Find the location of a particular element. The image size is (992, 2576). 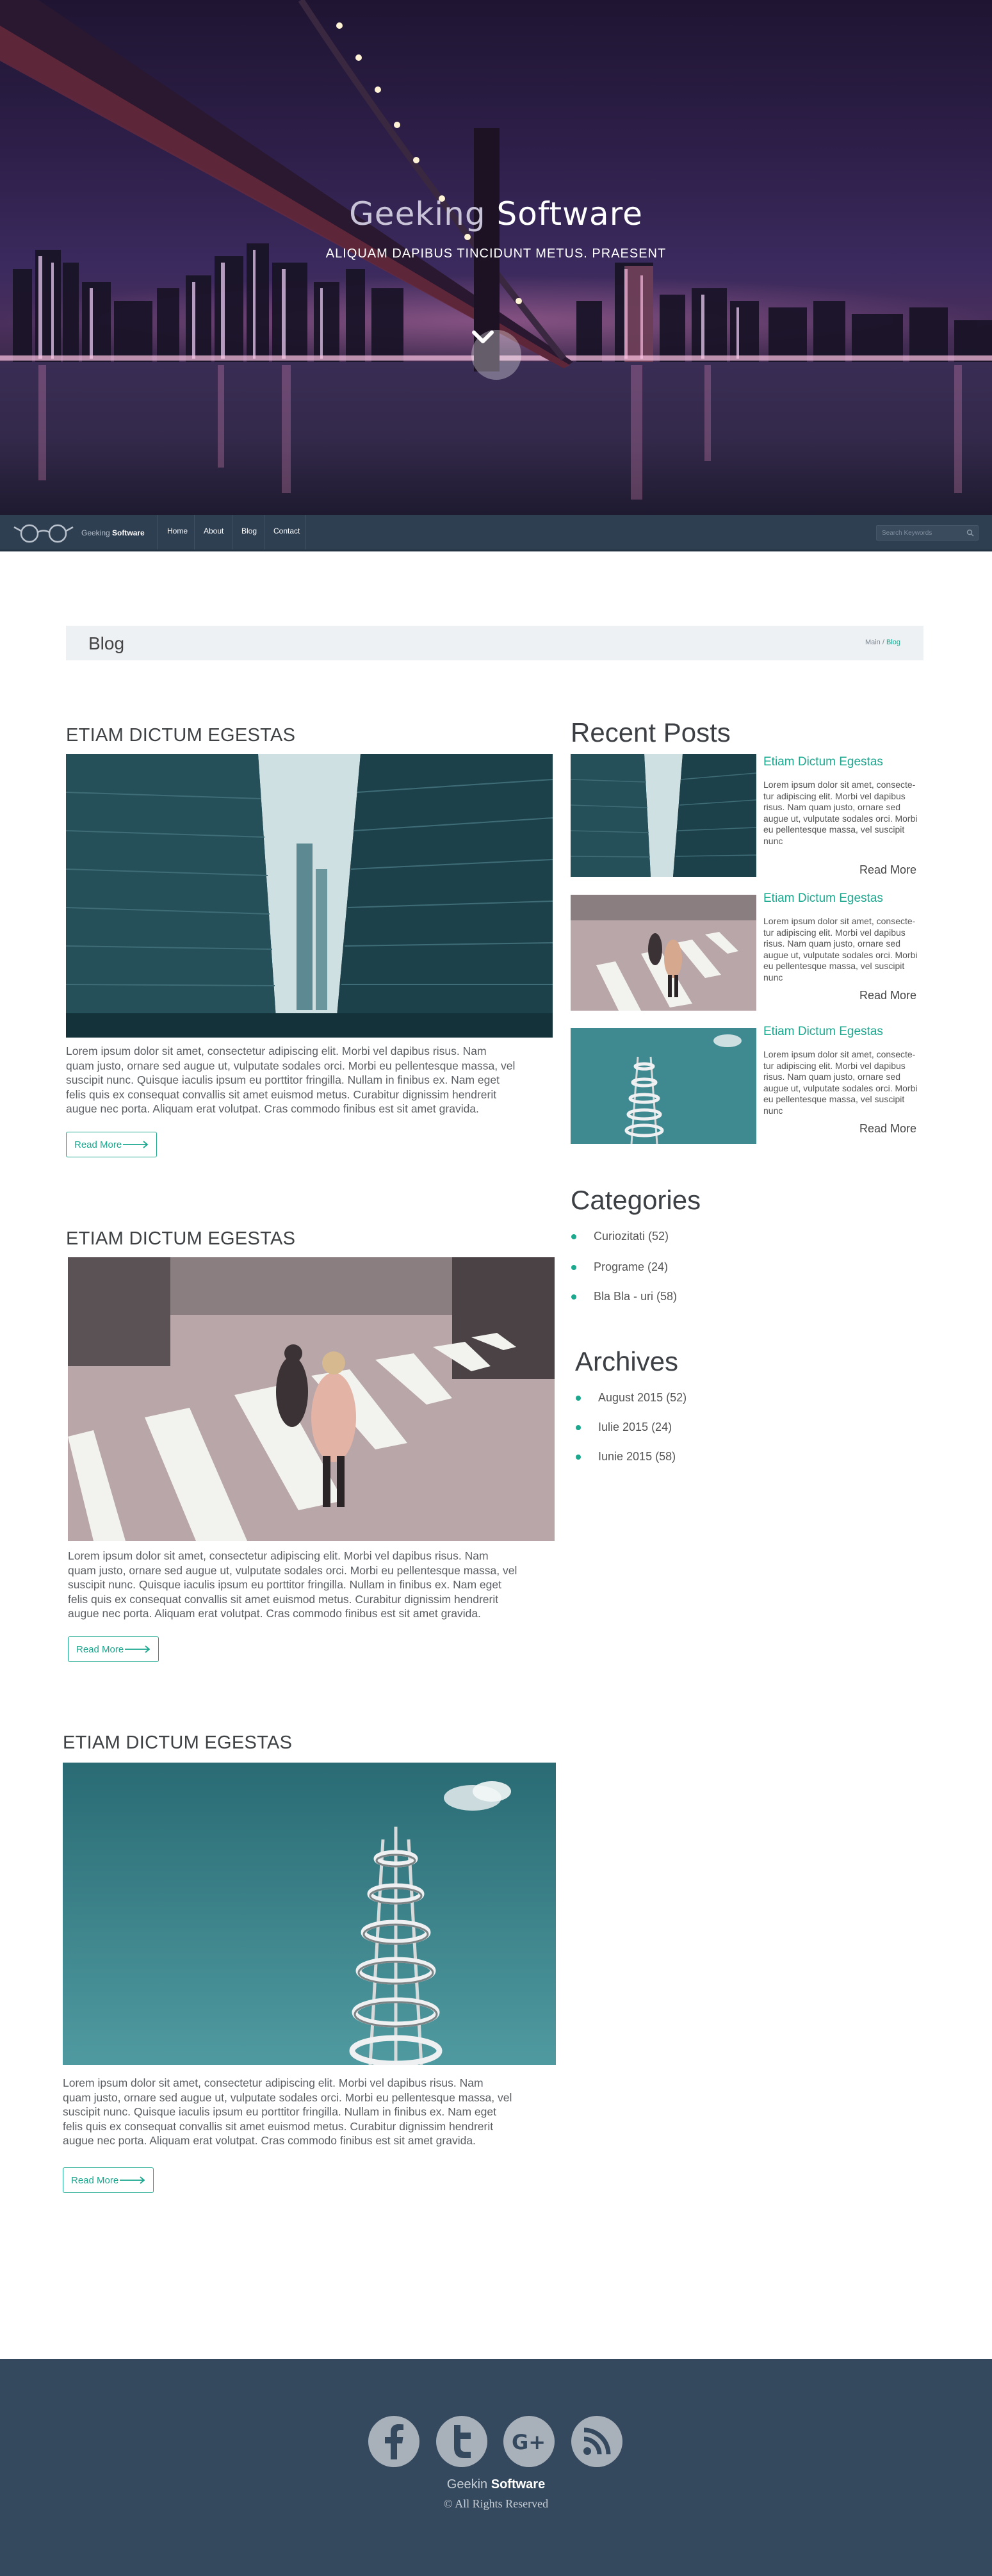

twitter-button is located at coordinates (461, 2441).